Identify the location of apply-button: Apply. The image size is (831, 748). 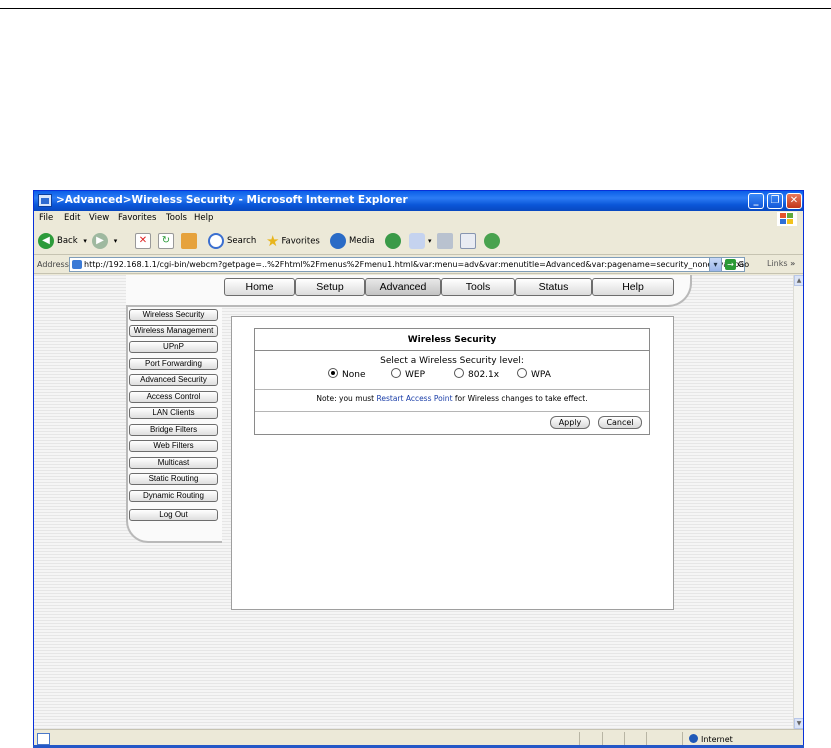
(570, 422).